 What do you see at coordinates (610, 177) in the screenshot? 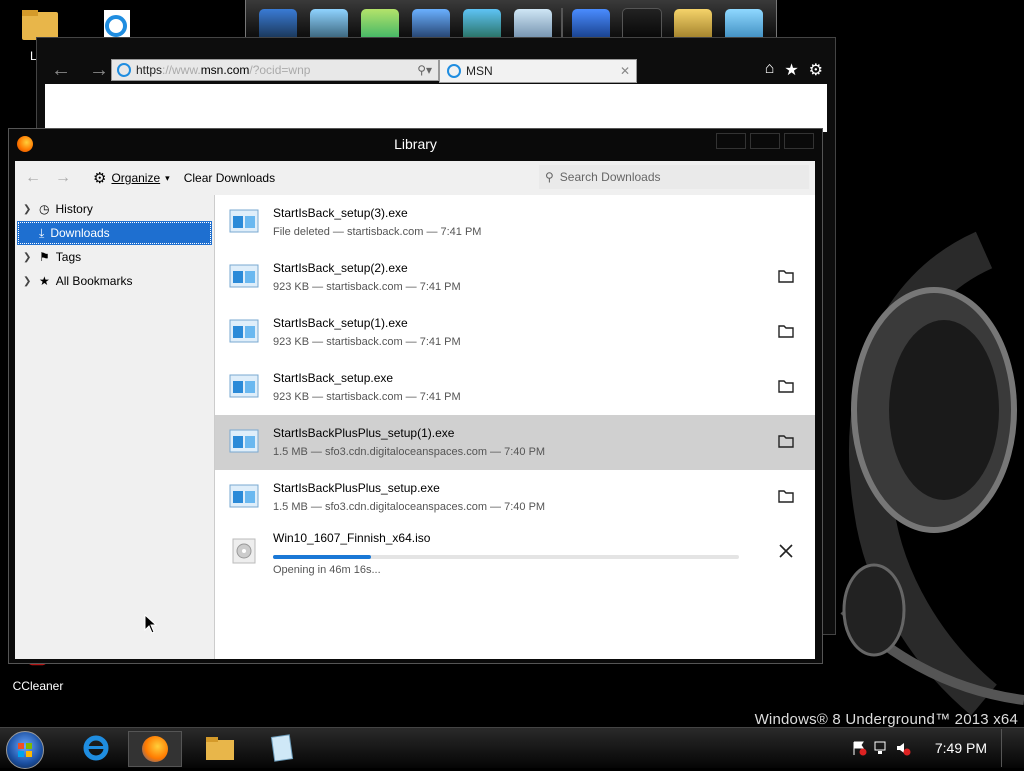
I see `search-placeholder: Search Downloads` at bounding box center [610, 177].